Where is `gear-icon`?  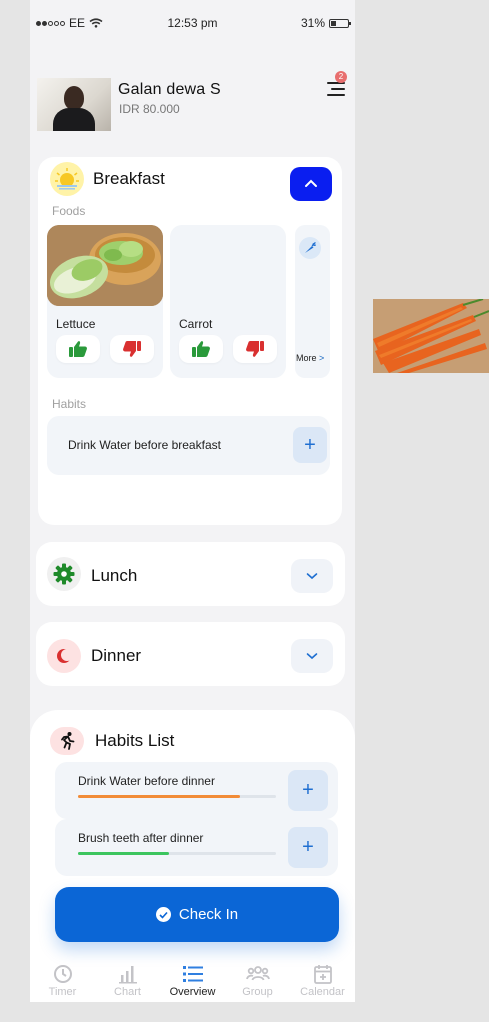
gear-icon is located at coordinates (64, 574).